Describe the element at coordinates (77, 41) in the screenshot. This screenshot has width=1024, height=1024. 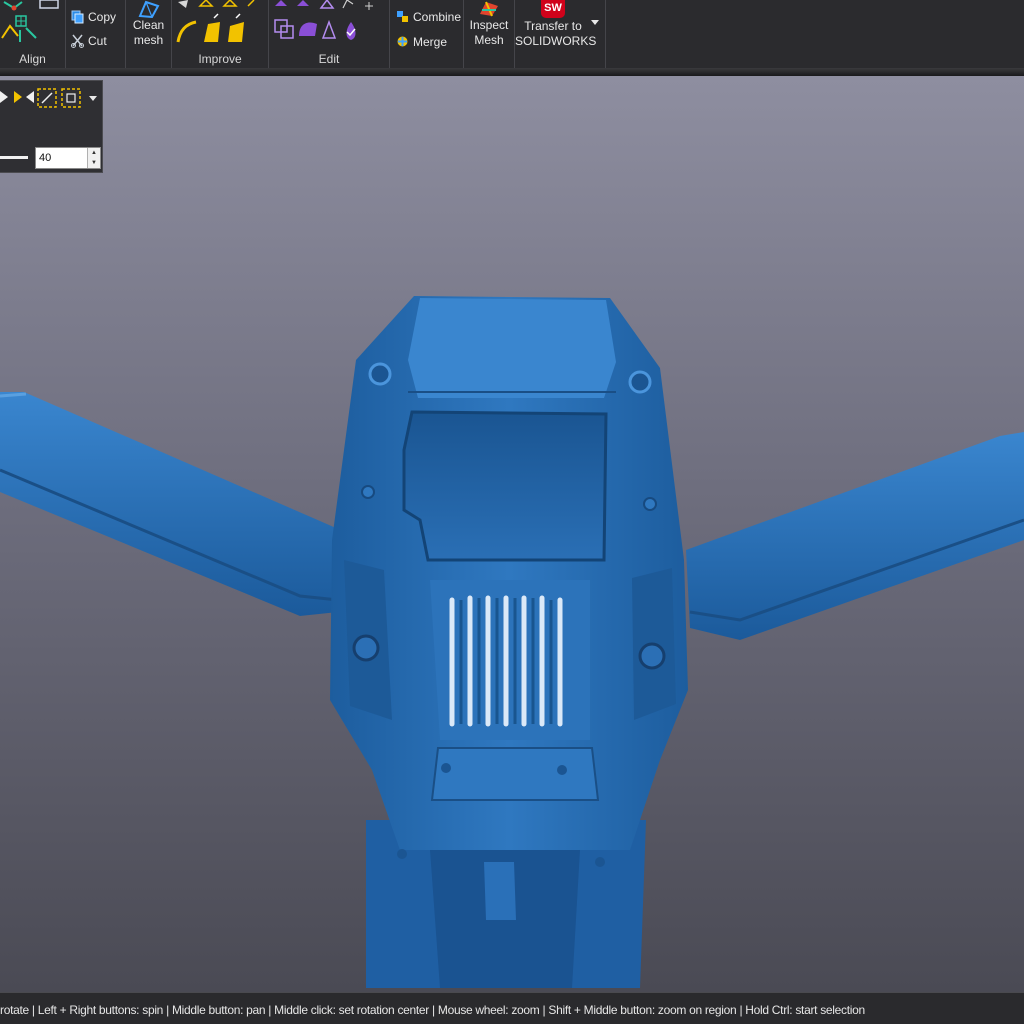
I see `scissors-icon` at that location.